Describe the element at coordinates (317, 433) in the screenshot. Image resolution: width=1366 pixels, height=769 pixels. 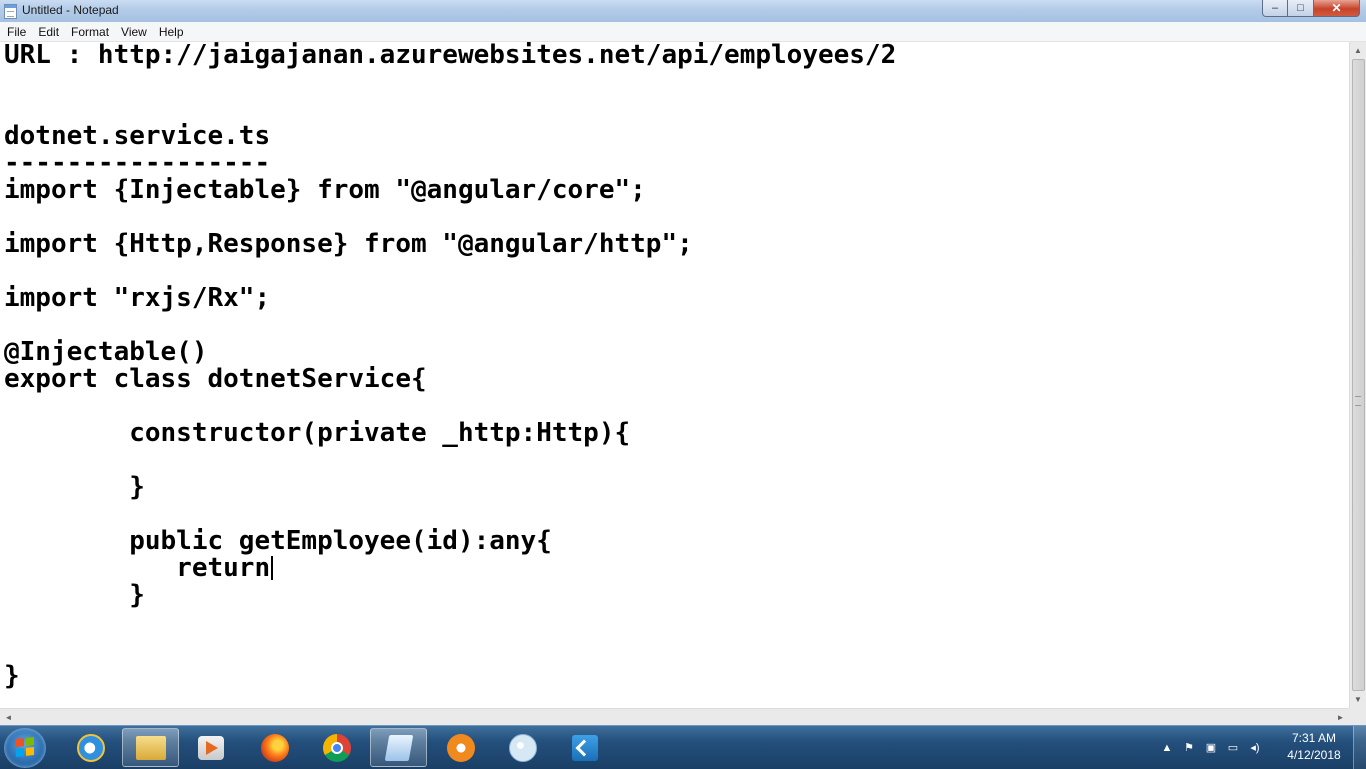
I see `editor-line: constructor(private _http:Http){` at that location.